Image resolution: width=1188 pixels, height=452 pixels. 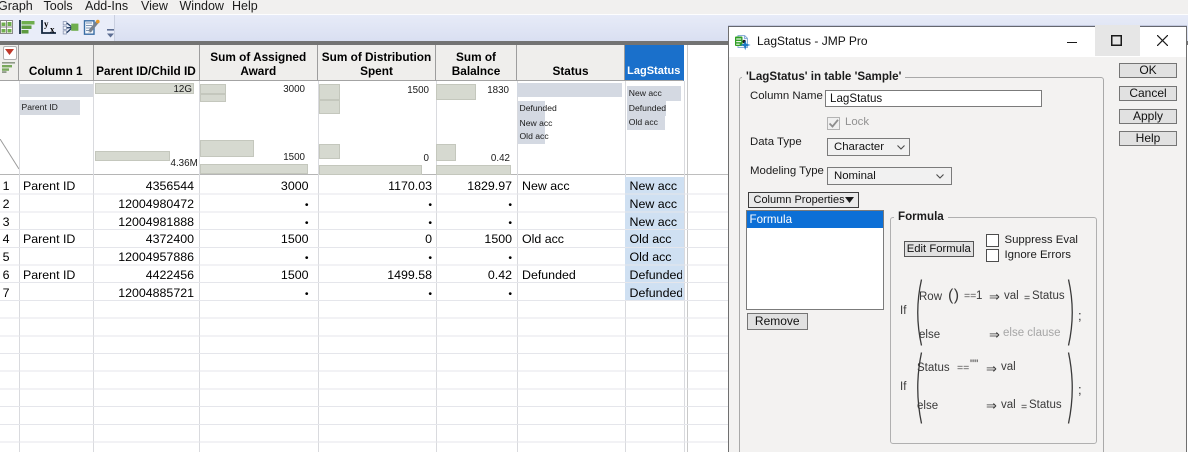 What do you see at coordinates (46, 24) in the screenshot?
I see `svg-text: y` at bounding box center [46, 24].